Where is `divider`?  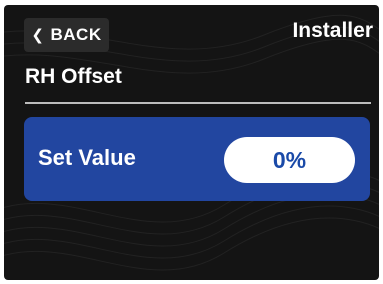
divider is located at coordinates (198, 103).